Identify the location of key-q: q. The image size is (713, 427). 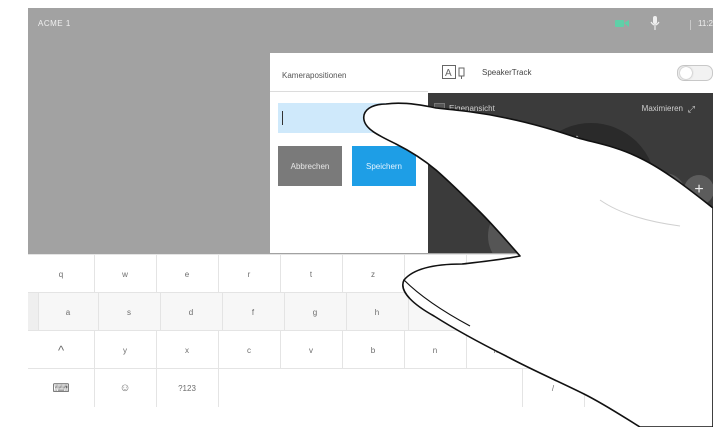
(61, 274).